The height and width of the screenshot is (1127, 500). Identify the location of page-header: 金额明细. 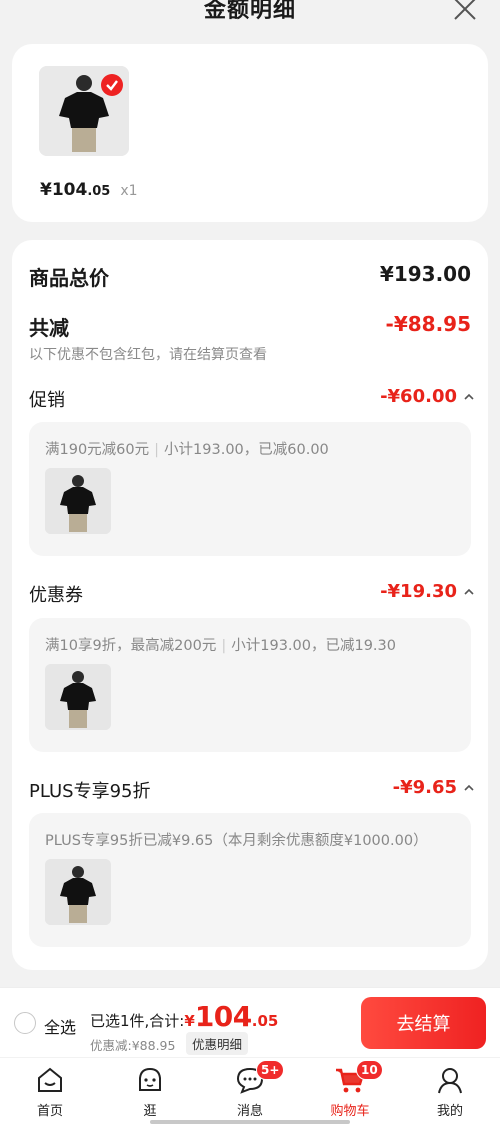
(250, 20).